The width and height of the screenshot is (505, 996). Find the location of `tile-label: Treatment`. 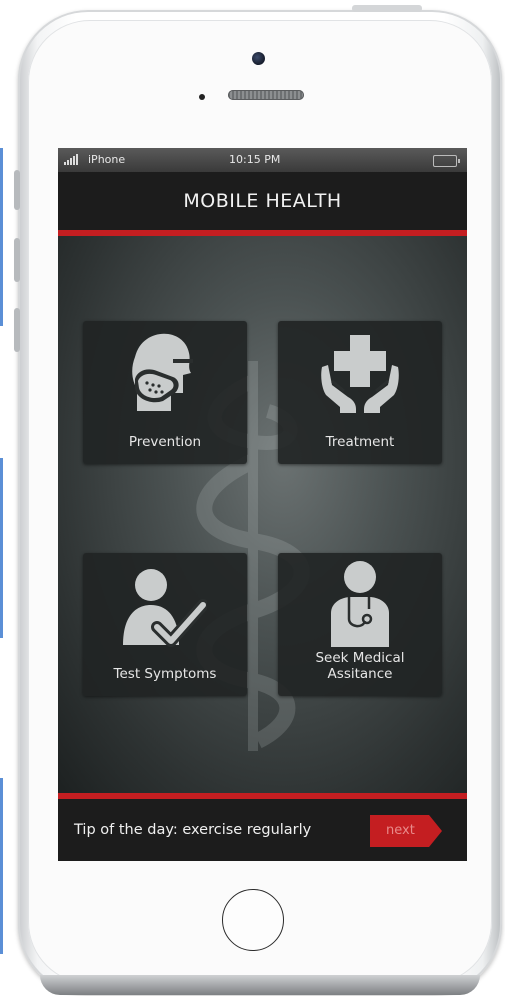

tile-label: Treatment is located at coordinates (360, 442).